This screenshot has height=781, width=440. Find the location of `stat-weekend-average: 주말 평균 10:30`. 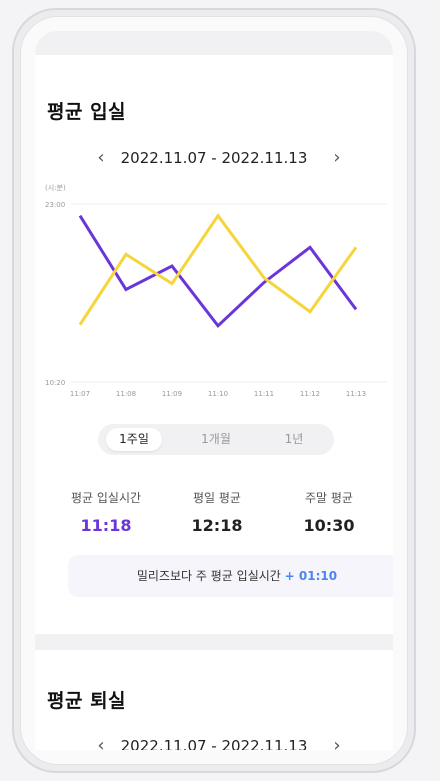

stat-weekend-average: 주말 평균 10:30 is located at coordinates (329, 512).